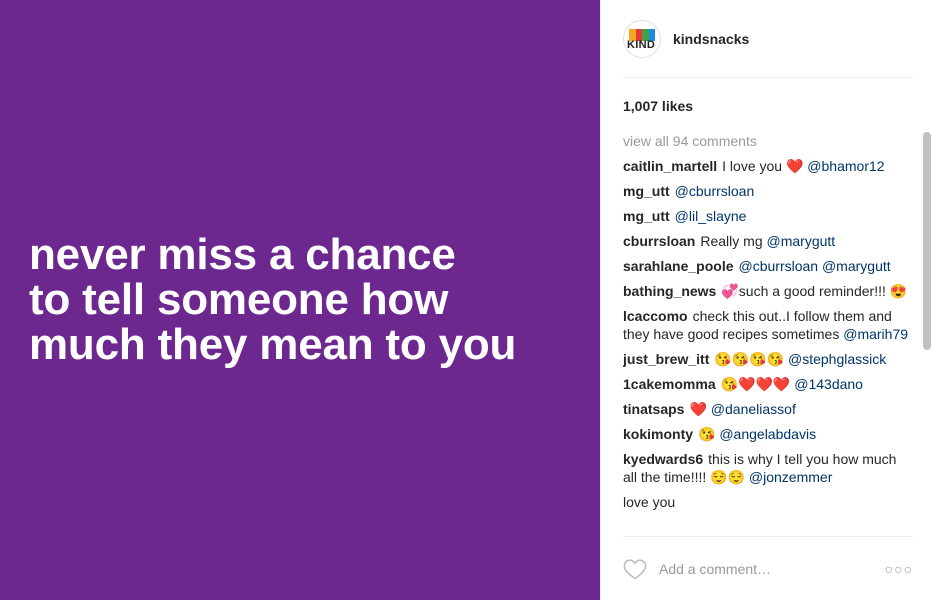  I want to click on comment-mention: @cburrsloan @marygutt, so click(815, 266).